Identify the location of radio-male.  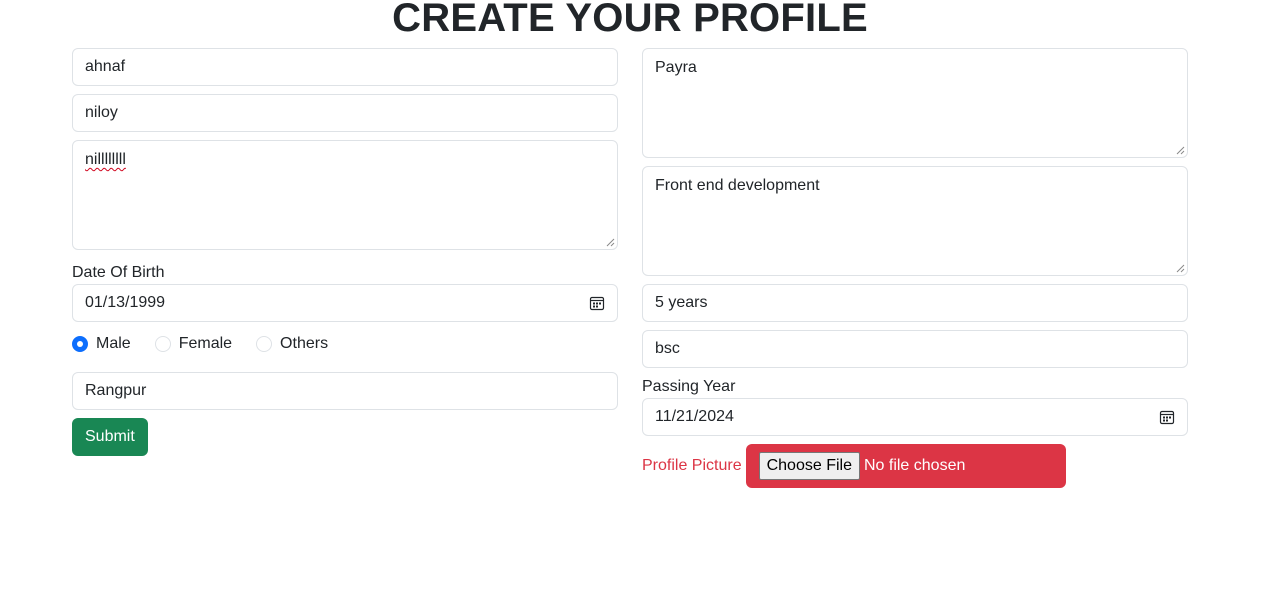
(80, 344).